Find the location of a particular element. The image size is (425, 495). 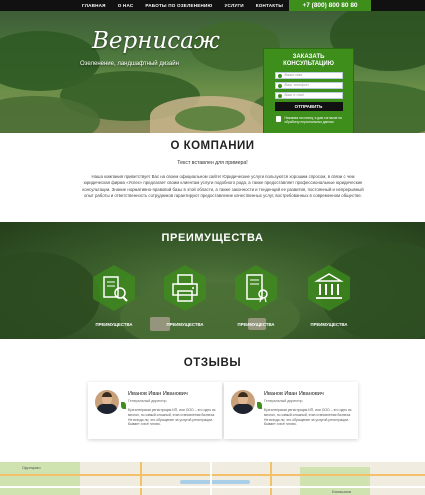

about-title: О КОМПАНИИ is located at coordinates (212, 146).